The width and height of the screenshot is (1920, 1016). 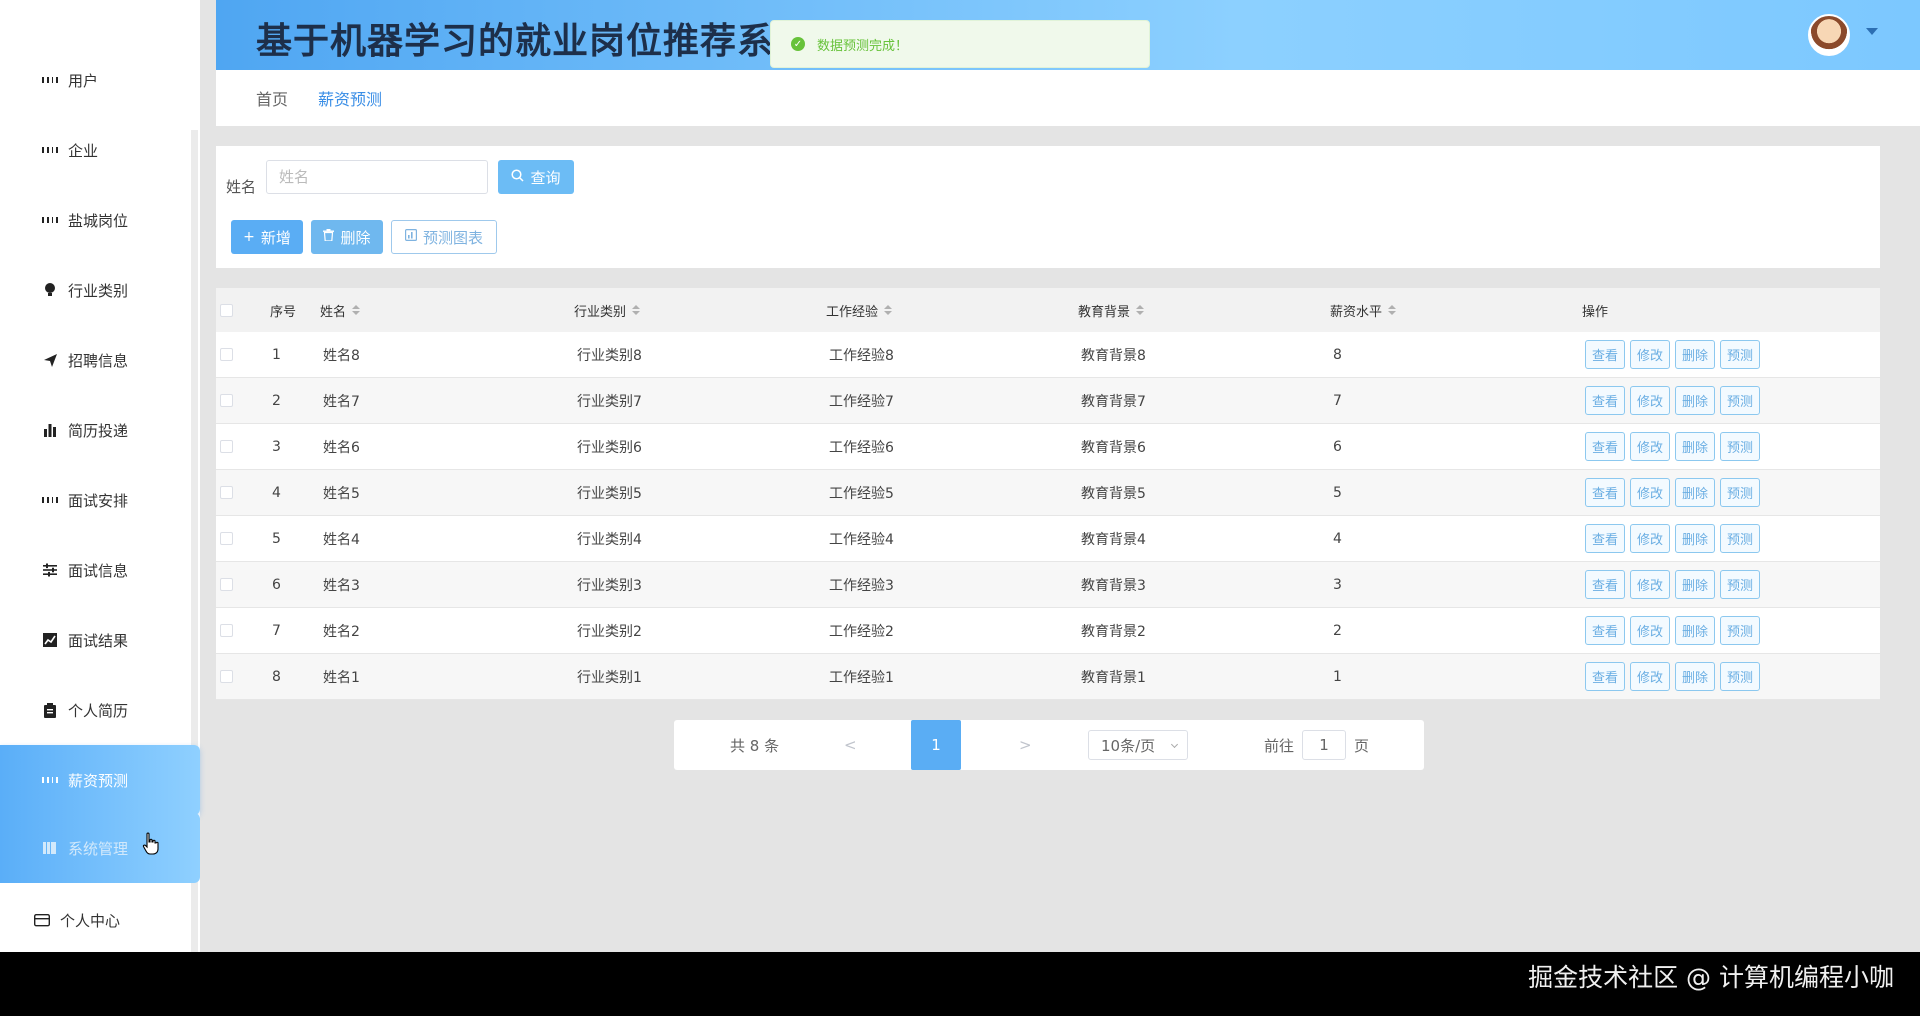 I want to click on header-name: 姓名, so click(x=340, y=310).